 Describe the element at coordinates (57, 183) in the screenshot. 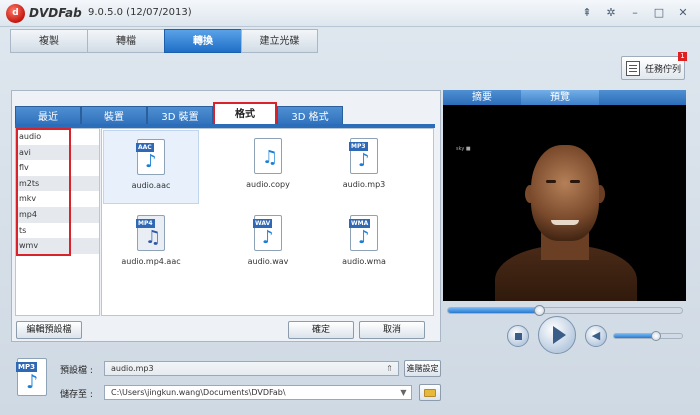

I see `list-item: m2ts` at that location.